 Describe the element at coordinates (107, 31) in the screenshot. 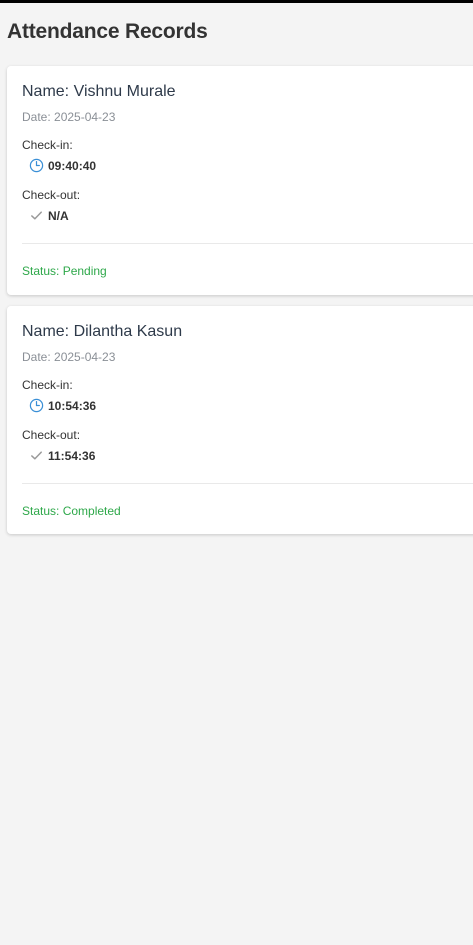

I see `page-title: Attendance Records` at that location.